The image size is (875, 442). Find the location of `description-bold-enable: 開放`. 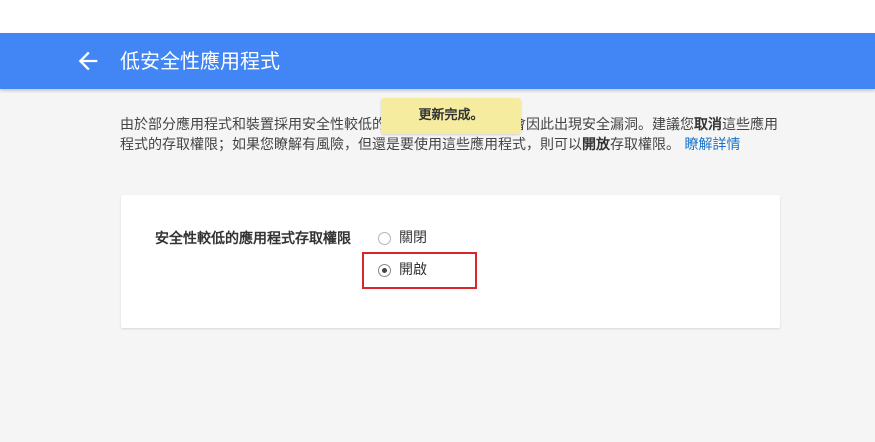

description-bold-enable: 開放 is located at coordinates (596, 145).